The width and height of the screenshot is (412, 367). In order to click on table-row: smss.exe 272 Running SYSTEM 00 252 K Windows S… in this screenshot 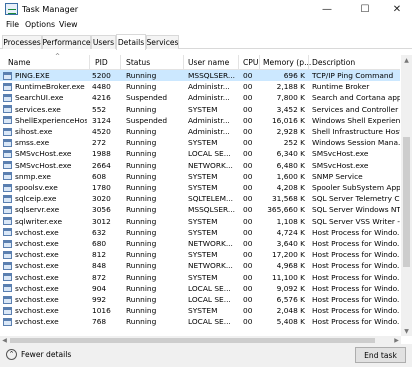, I will do `click(200, 142)`.